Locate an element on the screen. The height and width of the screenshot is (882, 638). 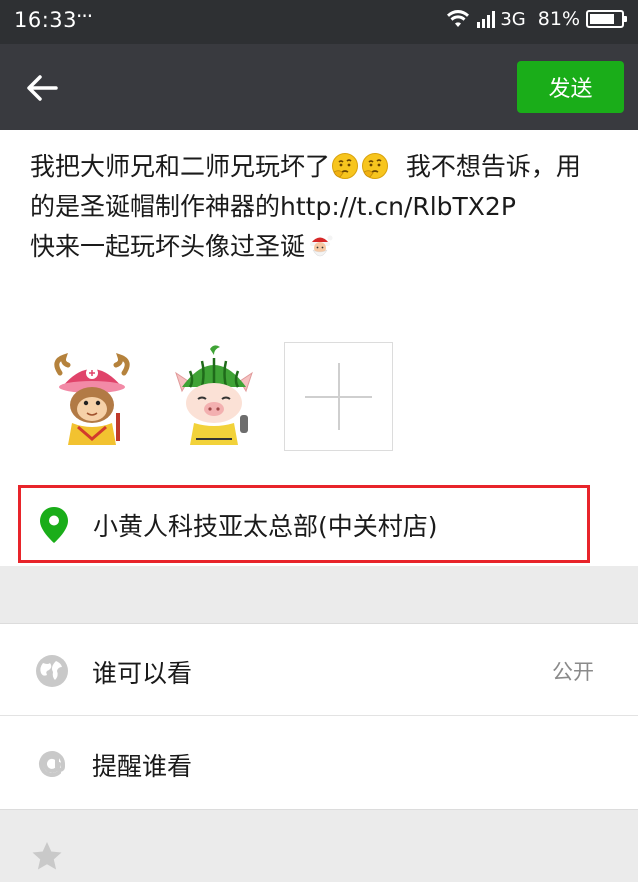
photo-monkey is located at coordinates (92, 397).